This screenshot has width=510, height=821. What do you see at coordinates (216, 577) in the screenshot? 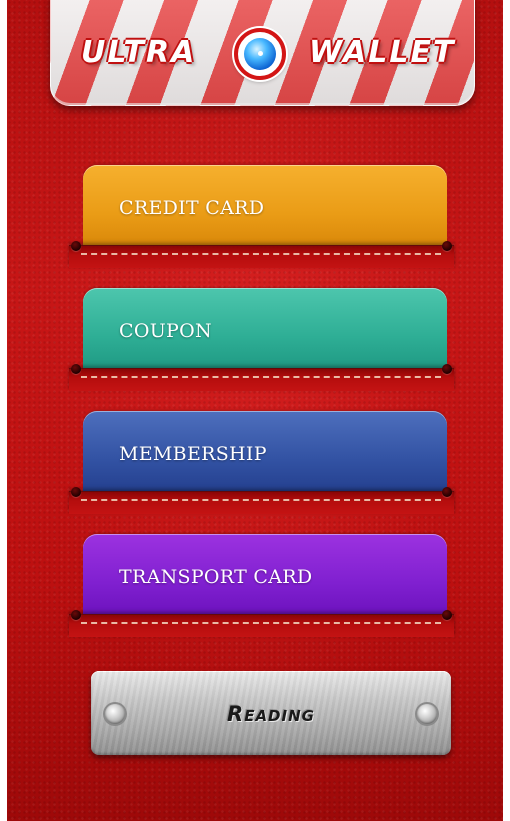
I see `card-label: TRANSPORT CARD` at bounding box center [216, 577].